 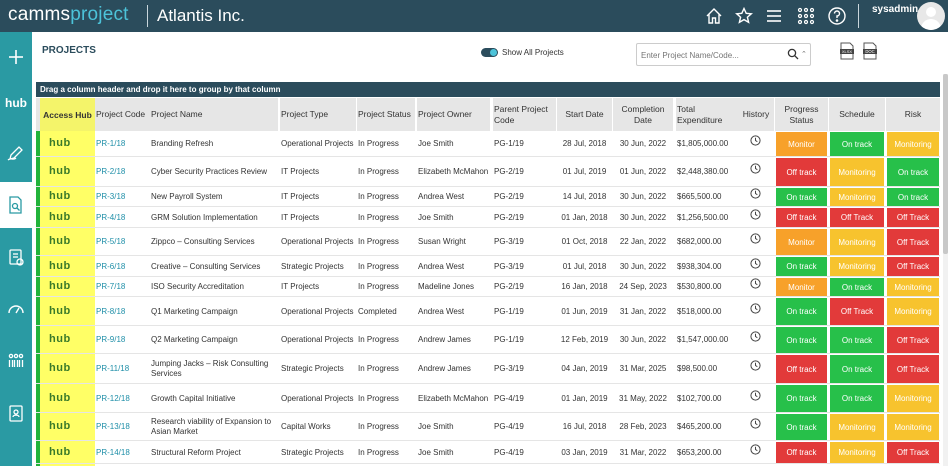 What do you see at coordinates (774, 16) in the screenshot?
I see `menu-icon` at bounding box center [774, 16].